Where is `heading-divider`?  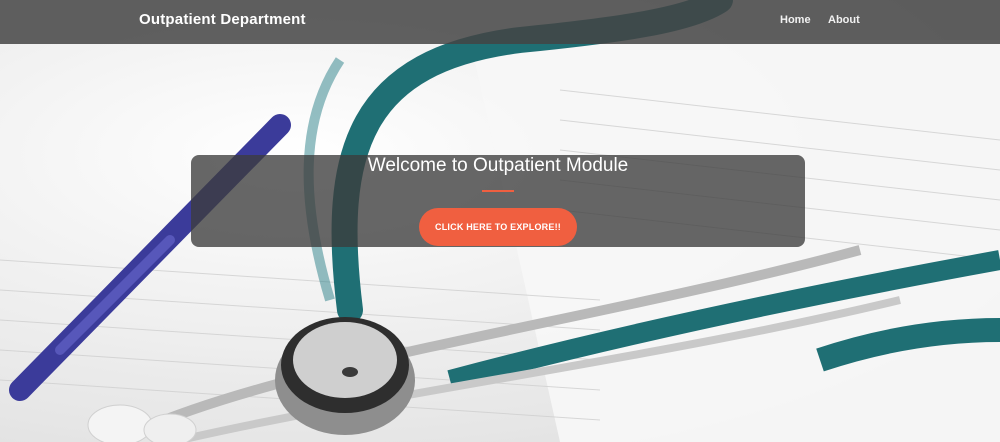 heading-divider is located at coordinates (498, 191).